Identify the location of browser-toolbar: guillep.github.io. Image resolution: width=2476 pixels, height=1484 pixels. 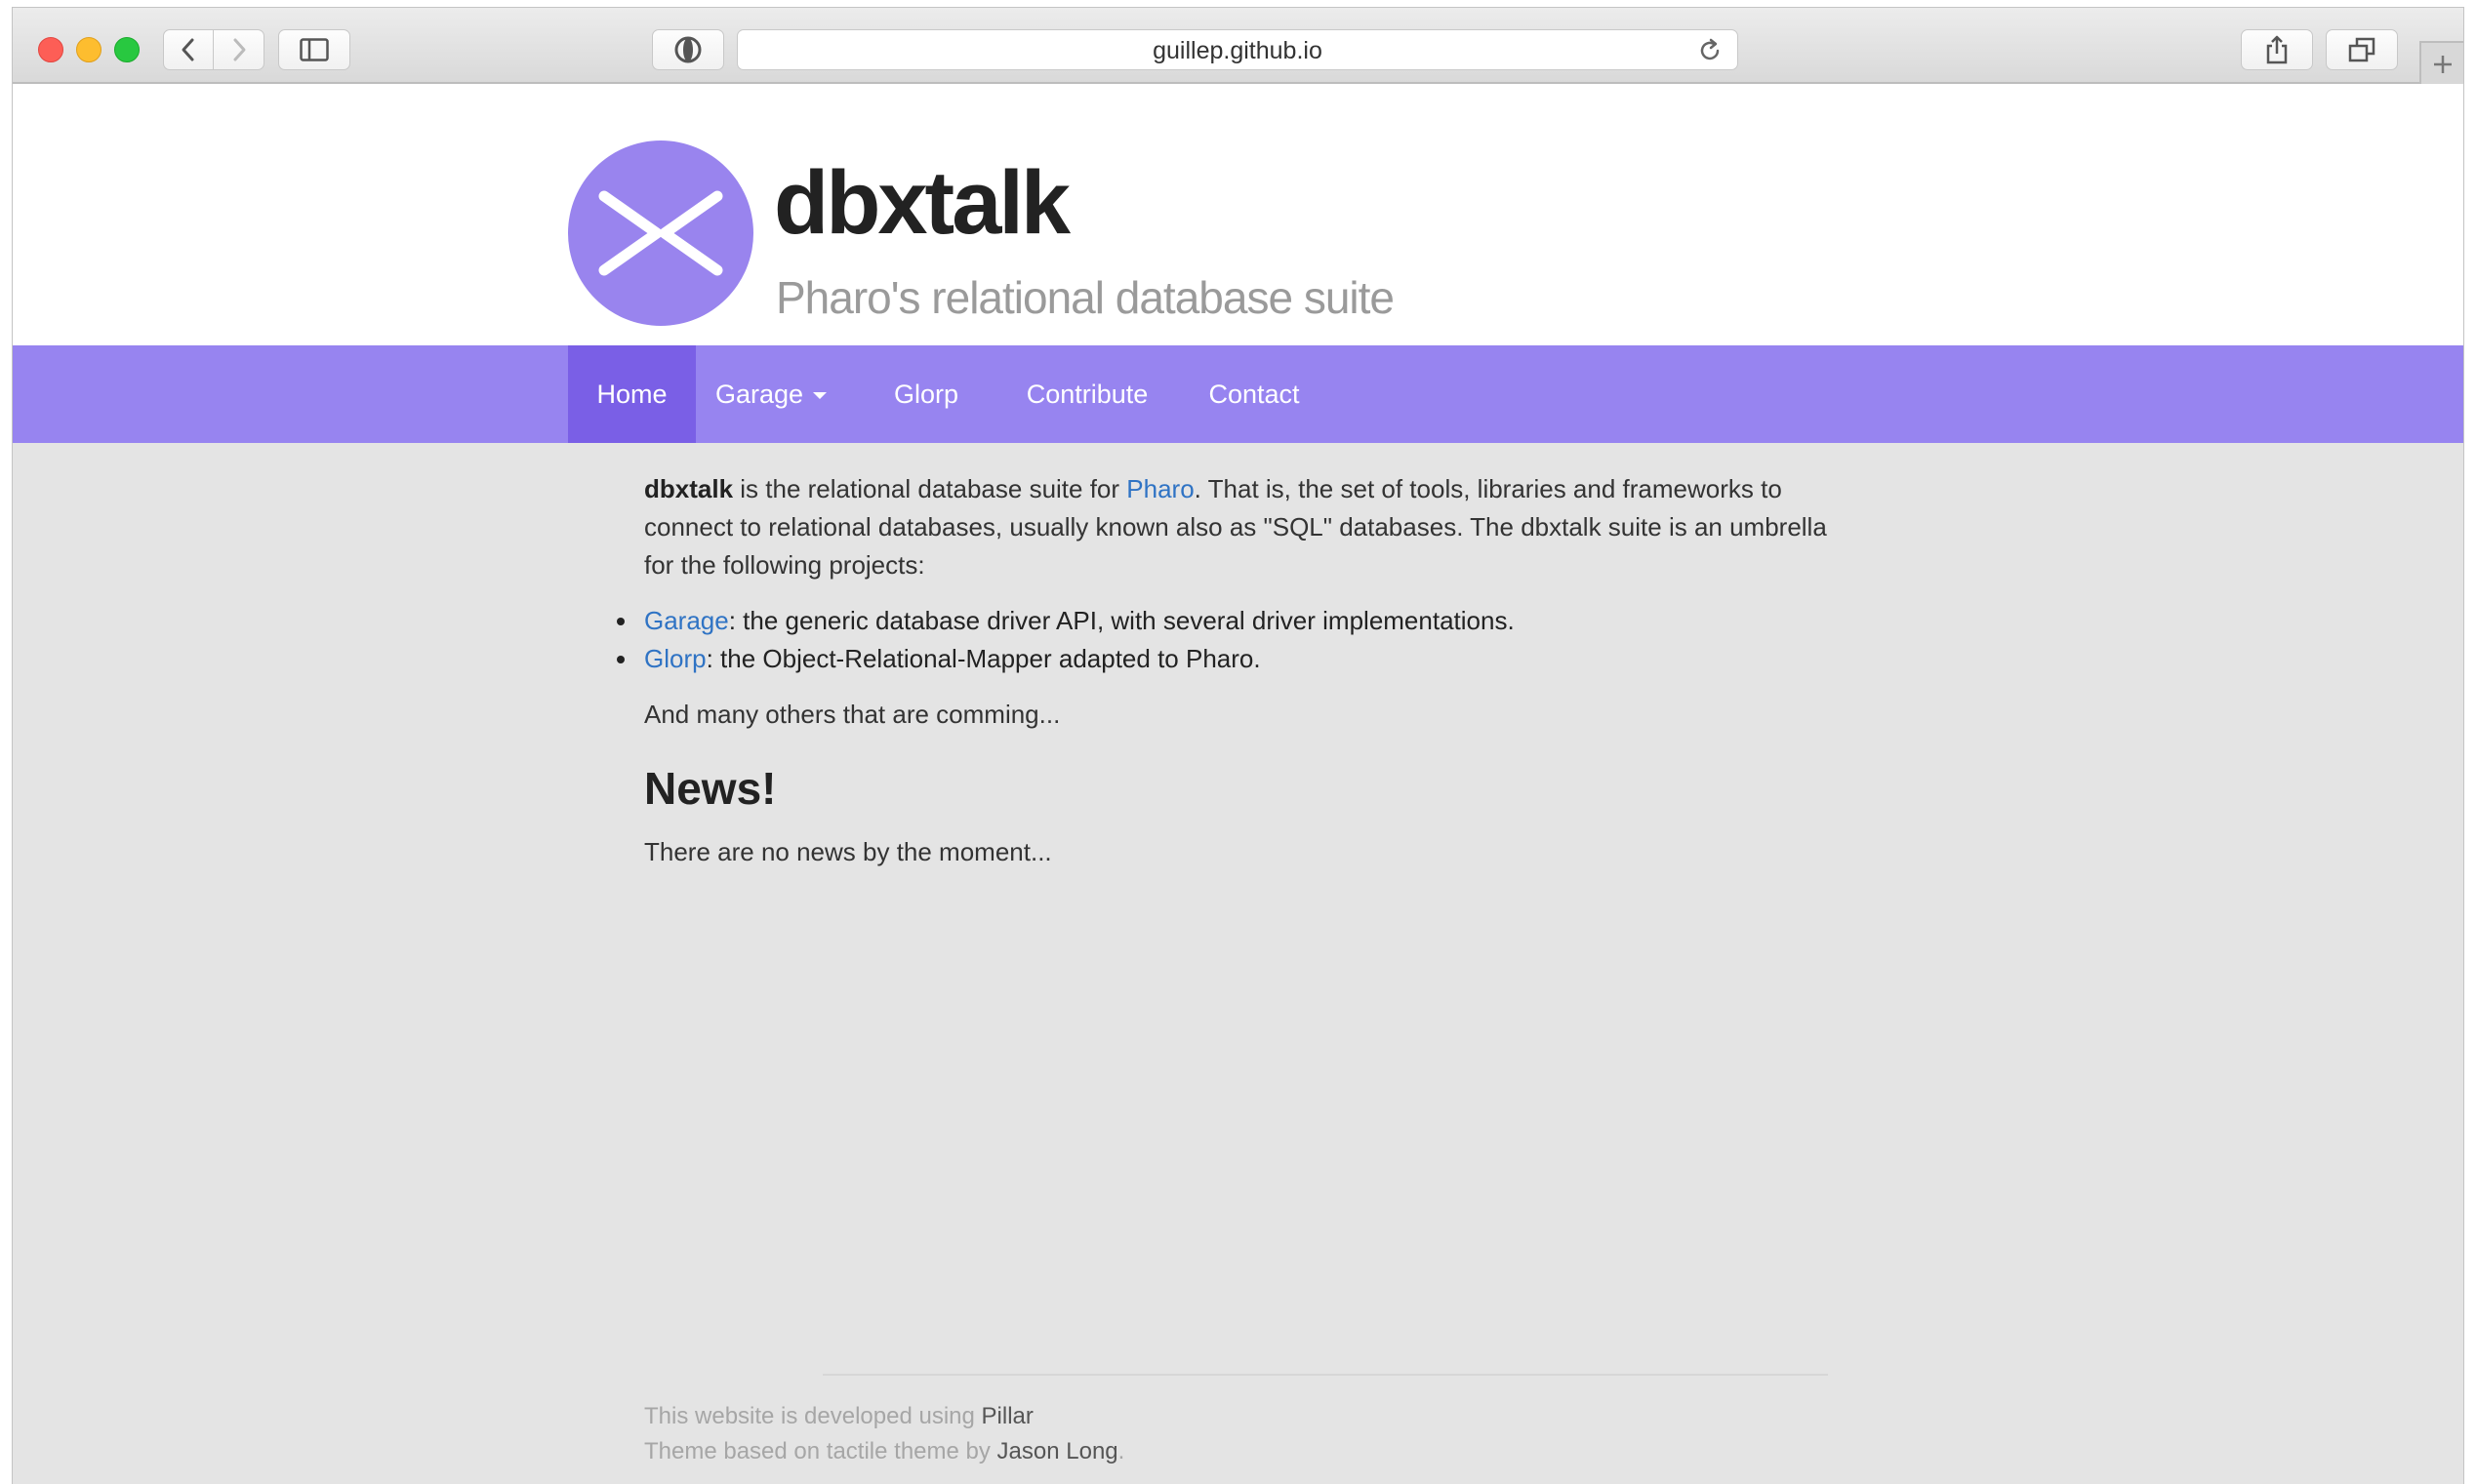
(1238, 47).